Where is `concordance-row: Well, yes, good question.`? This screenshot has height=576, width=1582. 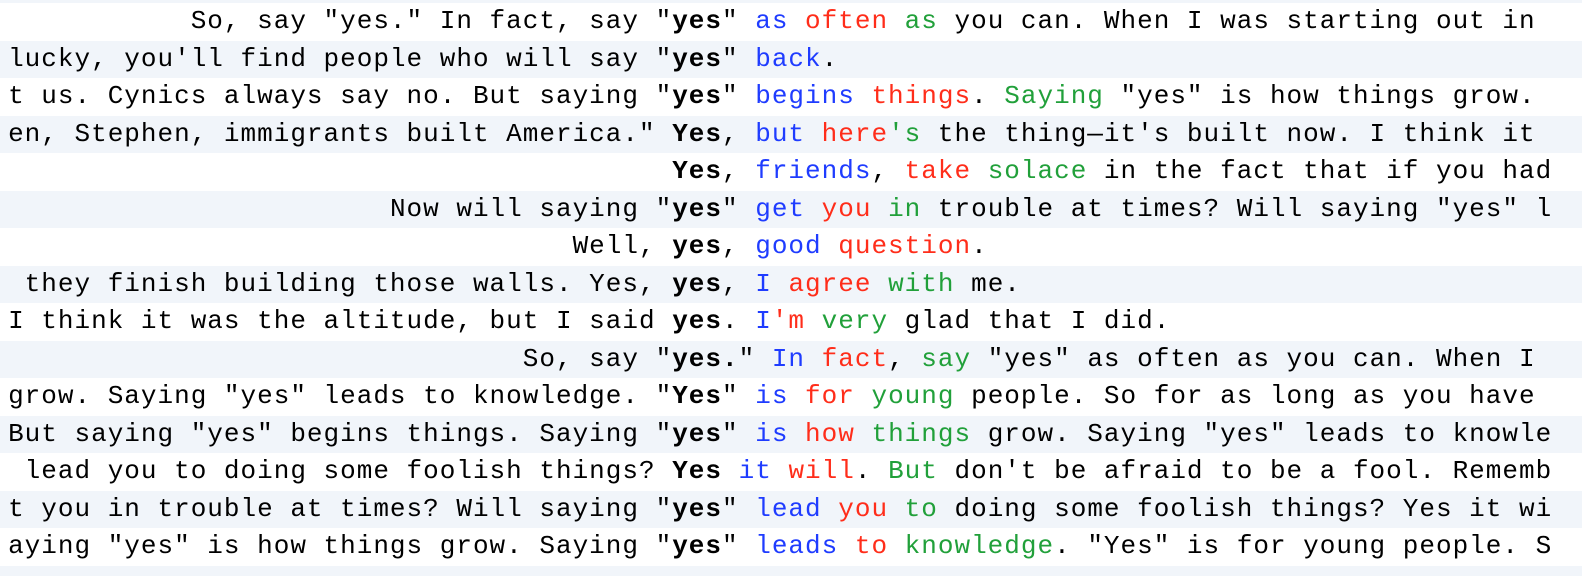
concordance-row: Well, yes, good question. is located at coordinates (791, 247).